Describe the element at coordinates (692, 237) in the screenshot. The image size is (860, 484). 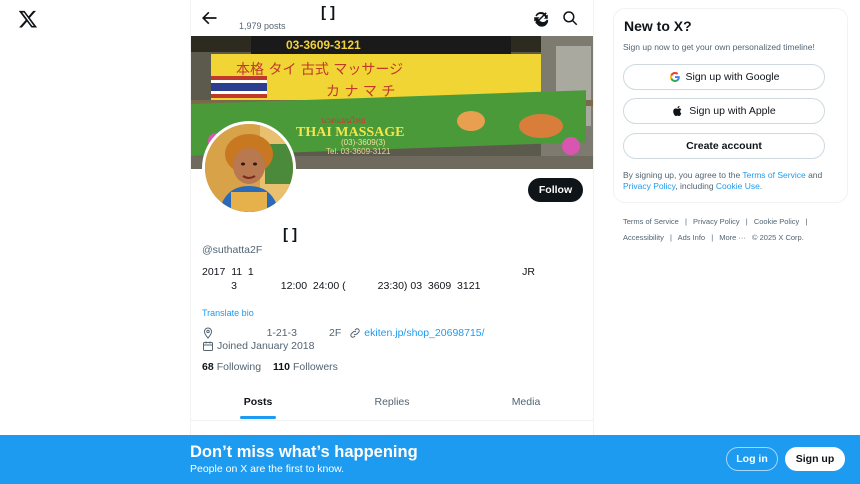
I see `footer-ads-info-link: Ads Info` at that location.